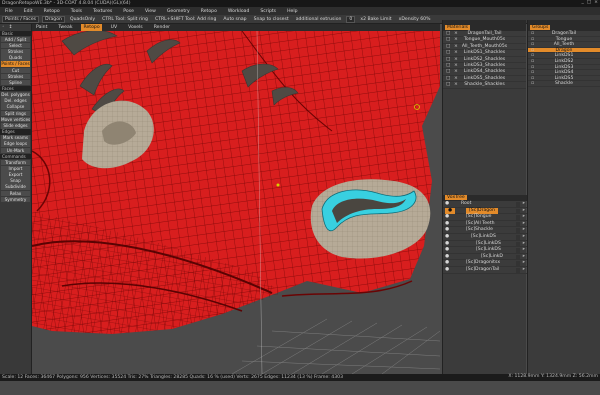 Image resolution: width=600 pixels, height=395 pixels. I want to click on transform-tool-icon: ↕, so click(11, 27).